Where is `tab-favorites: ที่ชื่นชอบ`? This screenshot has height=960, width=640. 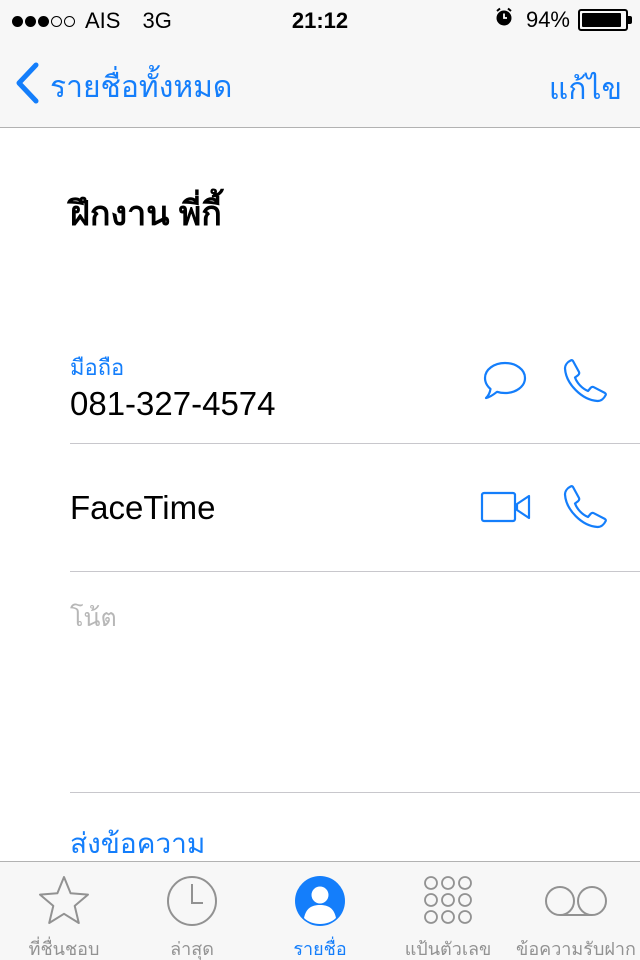
tab-favorites: ที่ชื่นชอบ is located at coordinates (64, 911).